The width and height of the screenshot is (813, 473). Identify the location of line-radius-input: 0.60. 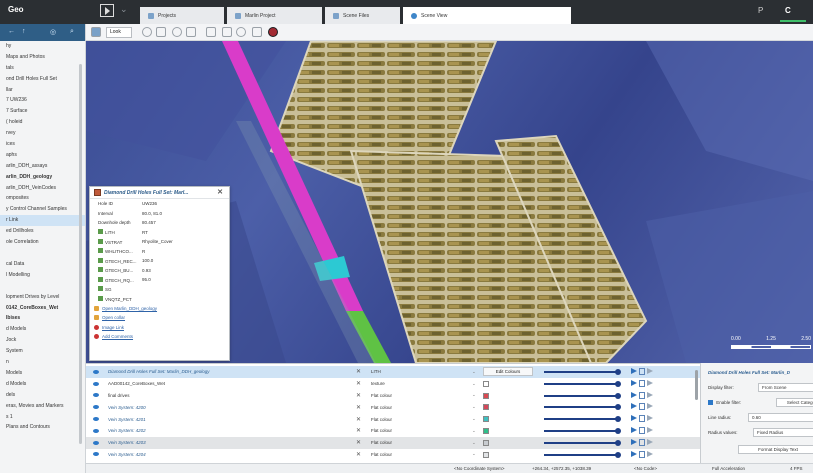
(780, 417).